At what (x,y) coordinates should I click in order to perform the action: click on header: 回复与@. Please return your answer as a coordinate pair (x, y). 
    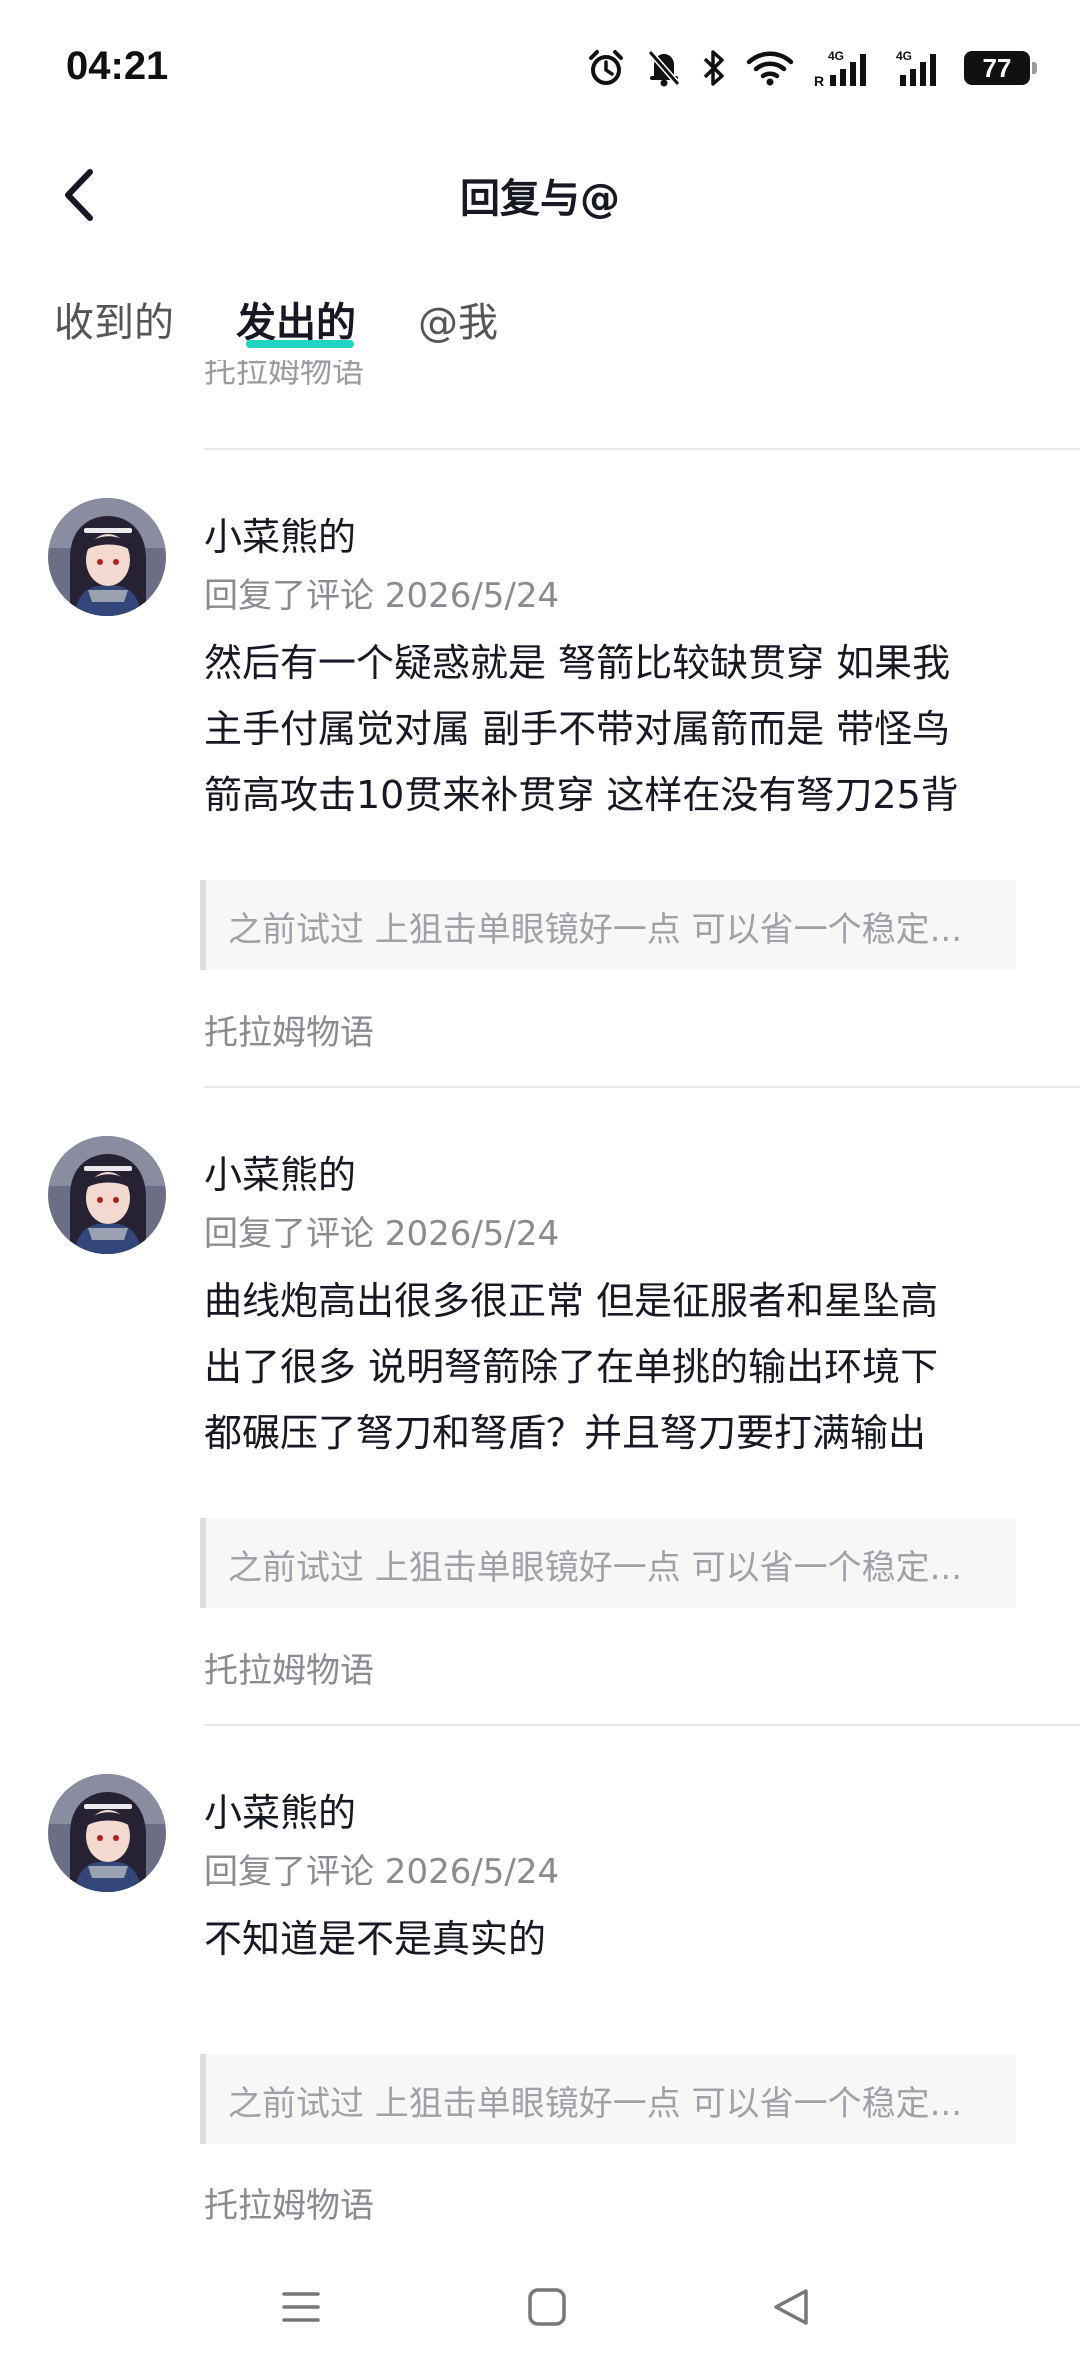
    Looking at the image, I should click on (540, 195).